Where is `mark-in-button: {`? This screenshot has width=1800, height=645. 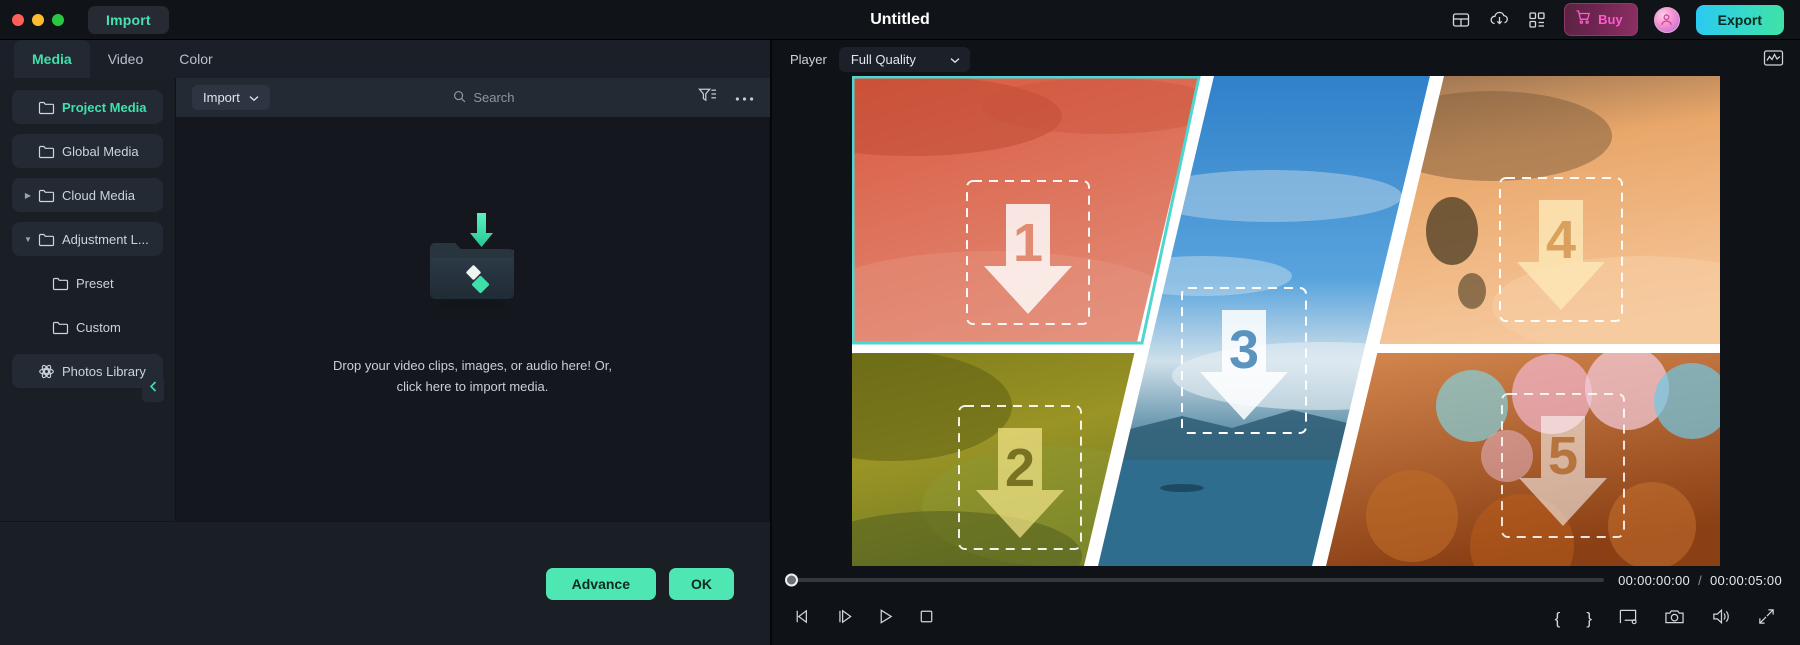
mark-in-button: { is located at coordinates (1558, 619).